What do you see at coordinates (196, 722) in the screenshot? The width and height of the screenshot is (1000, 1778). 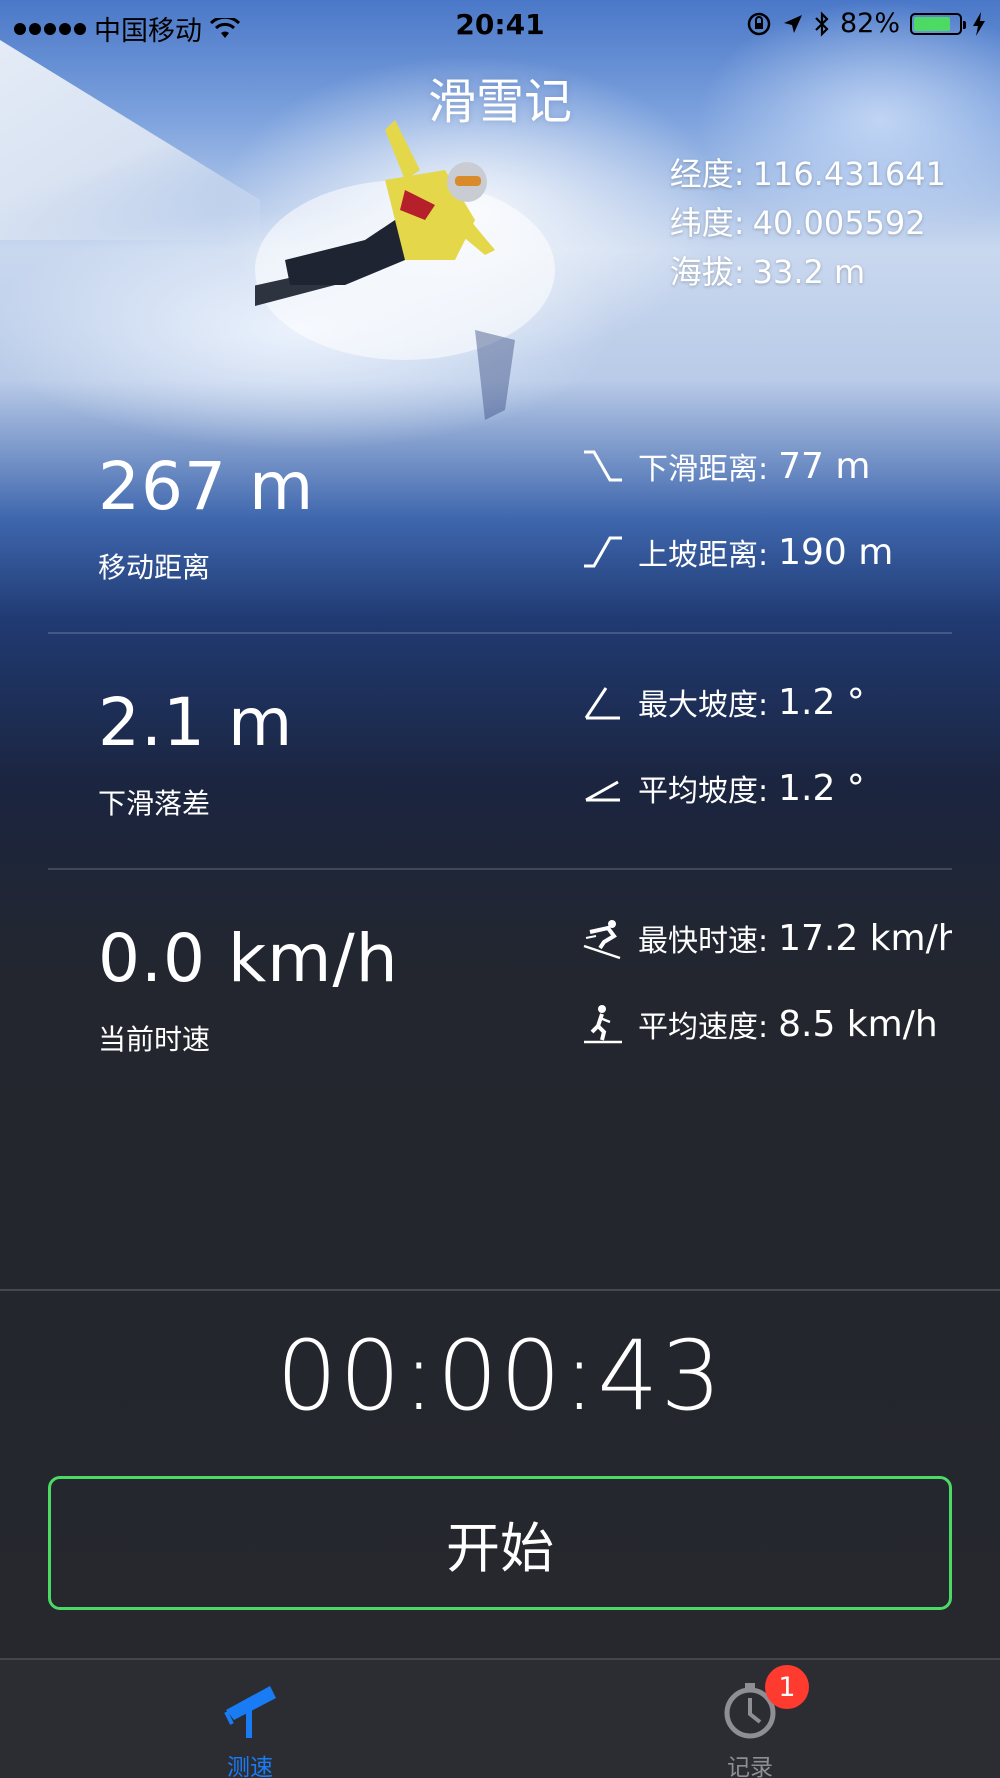 I see `drop-value: 2.1 m` at bounding box center [196, 722].